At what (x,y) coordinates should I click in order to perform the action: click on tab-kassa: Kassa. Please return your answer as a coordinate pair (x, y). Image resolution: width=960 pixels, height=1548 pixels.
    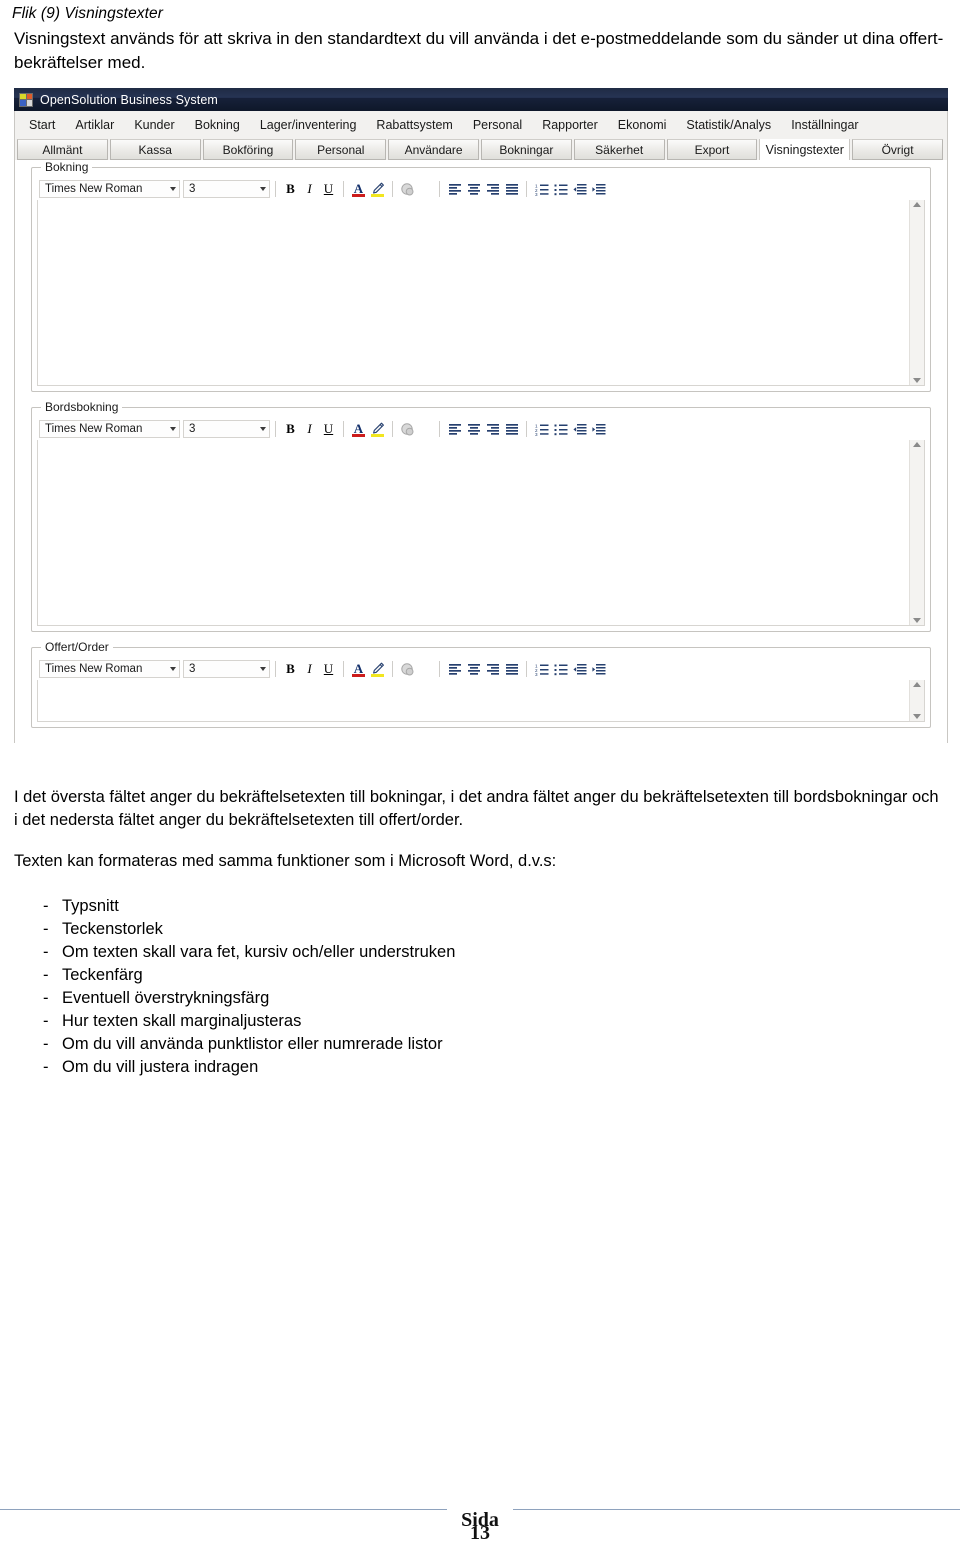
    Looking at the image, I should click on (155, 149).